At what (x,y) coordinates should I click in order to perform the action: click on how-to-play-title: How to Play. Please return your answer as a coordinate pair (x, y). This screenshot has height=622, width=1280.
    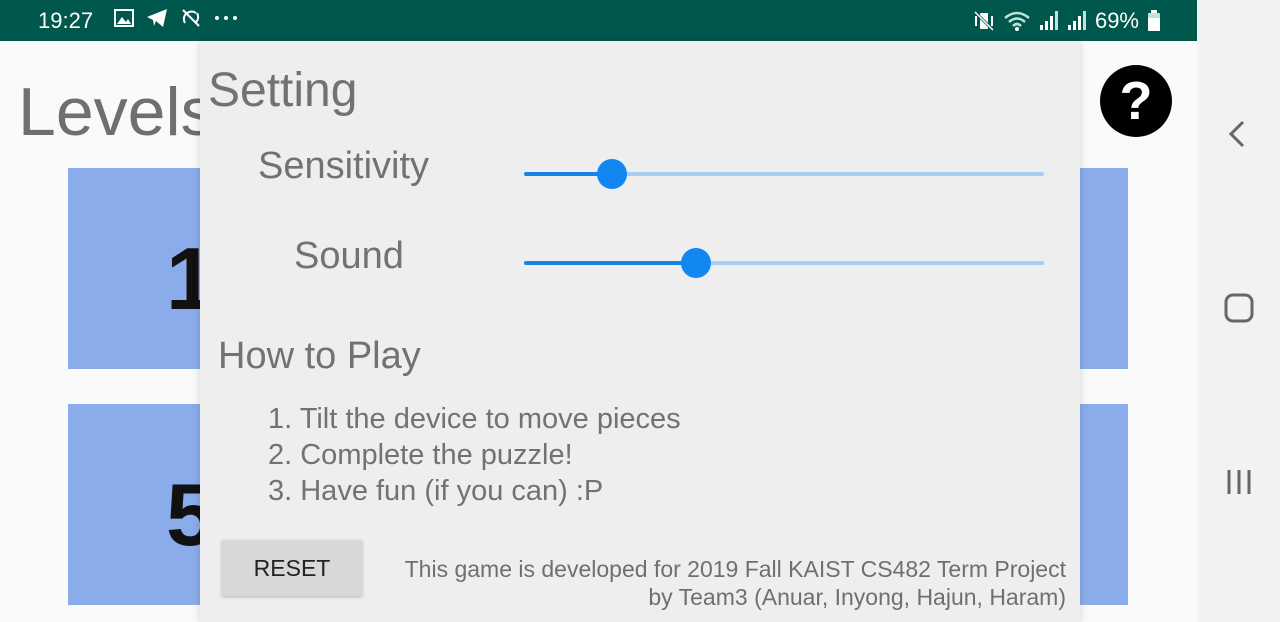
    Looking at the image, I should click on (319, 356).